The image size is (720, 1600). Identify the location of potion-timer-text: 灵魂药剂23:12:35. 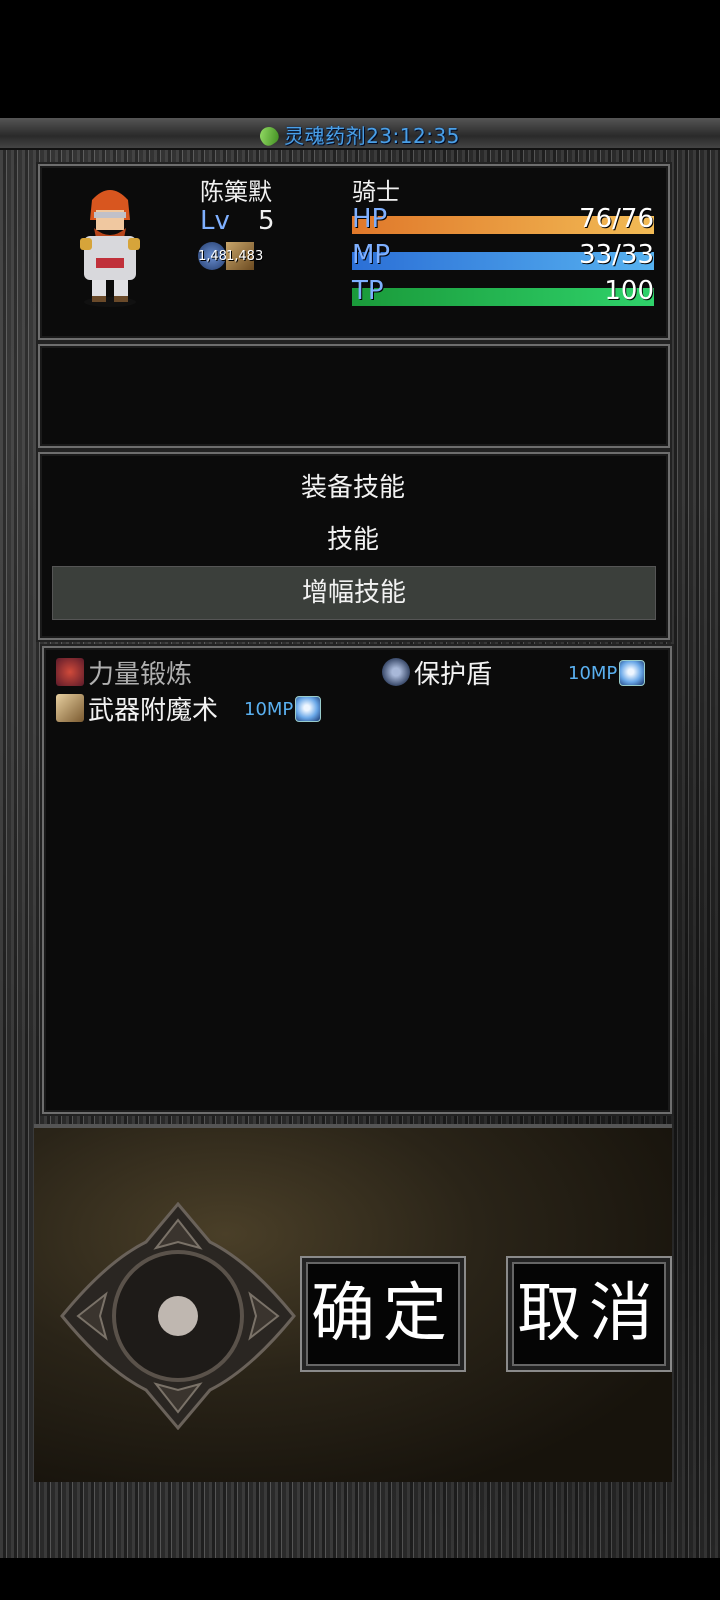
(372, 136).